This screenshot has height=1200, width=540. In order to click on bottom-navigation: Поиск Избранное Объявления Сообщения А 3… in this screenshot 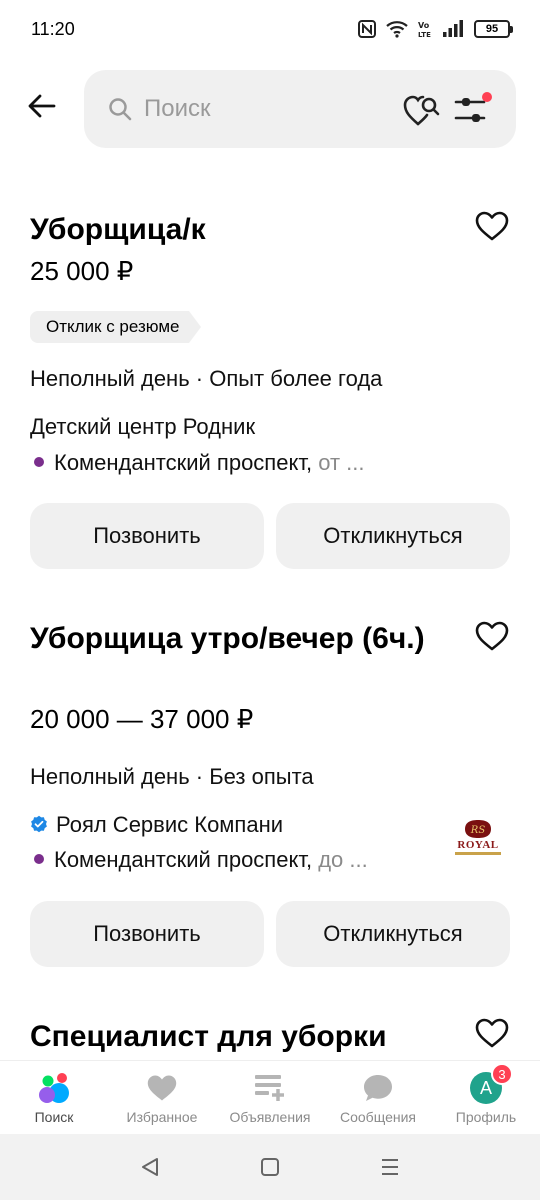, I will do `click(270, 1097)`.